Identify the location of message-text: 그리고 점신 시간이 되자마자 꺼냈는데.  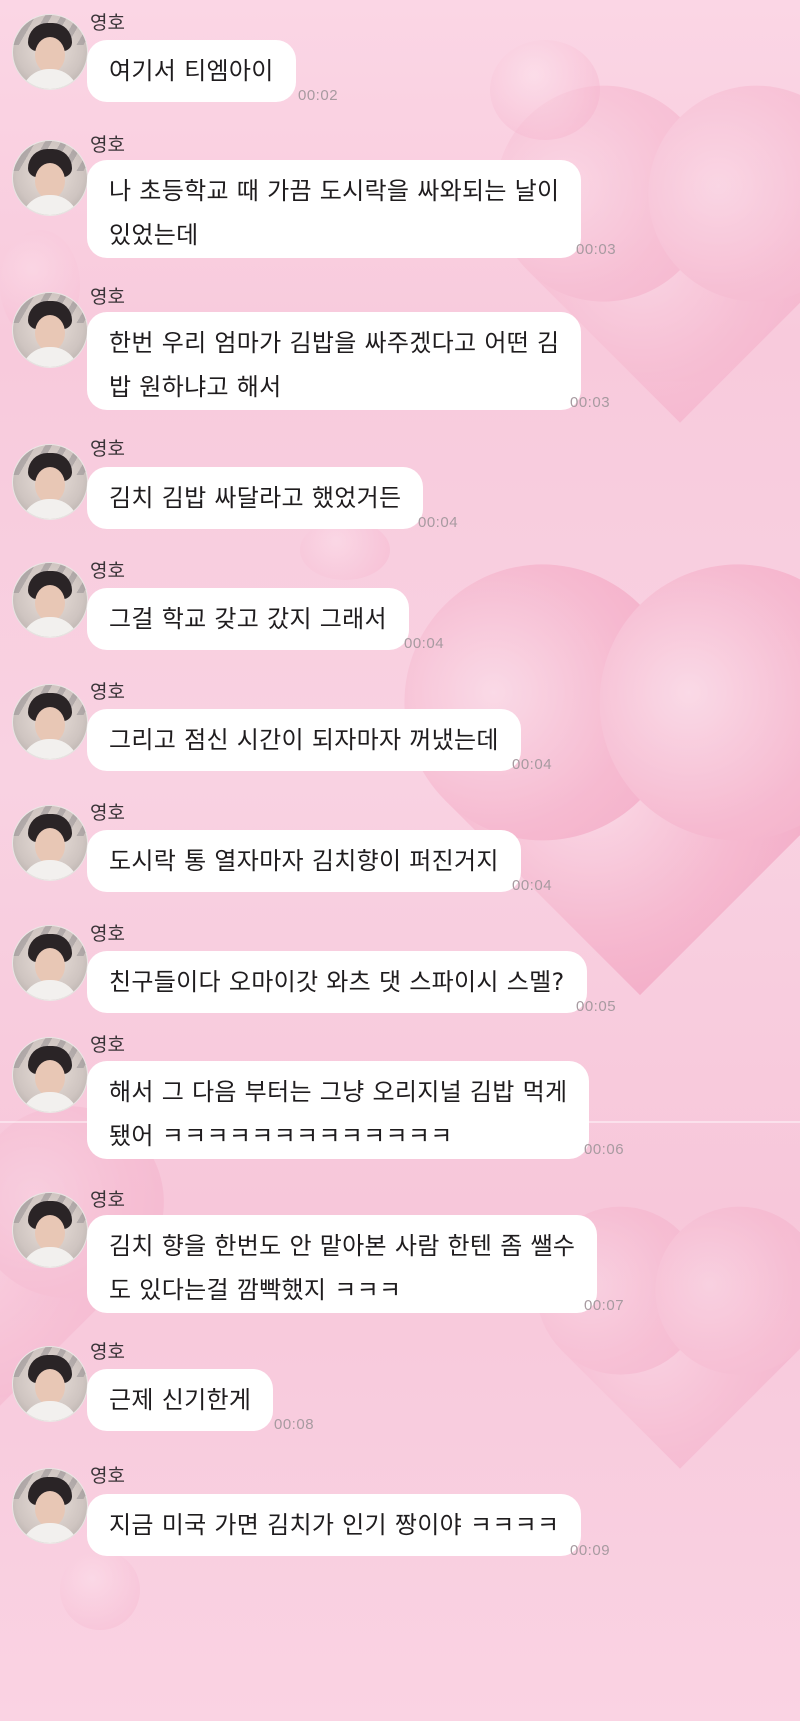
(304, 740).